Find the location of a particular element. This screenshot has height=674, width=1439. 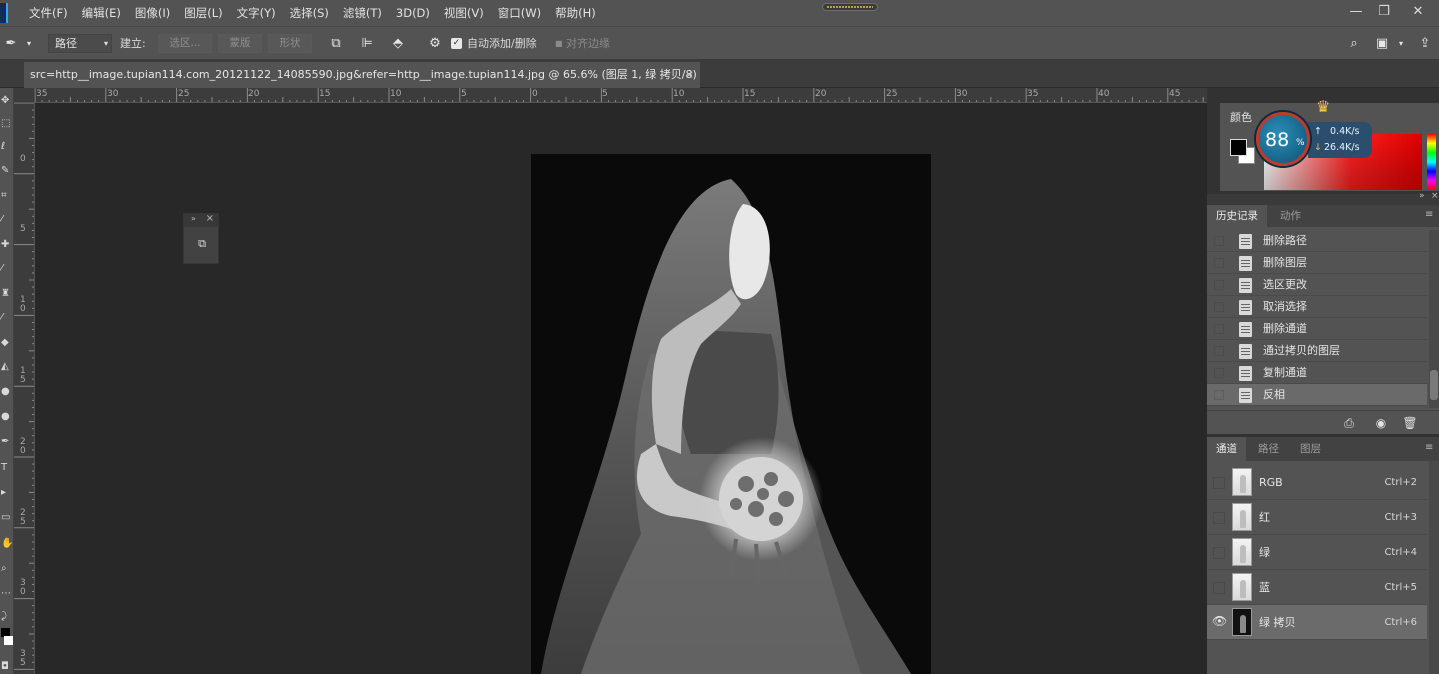

restore-button: ❐ is located at coordinates (1384, 13).